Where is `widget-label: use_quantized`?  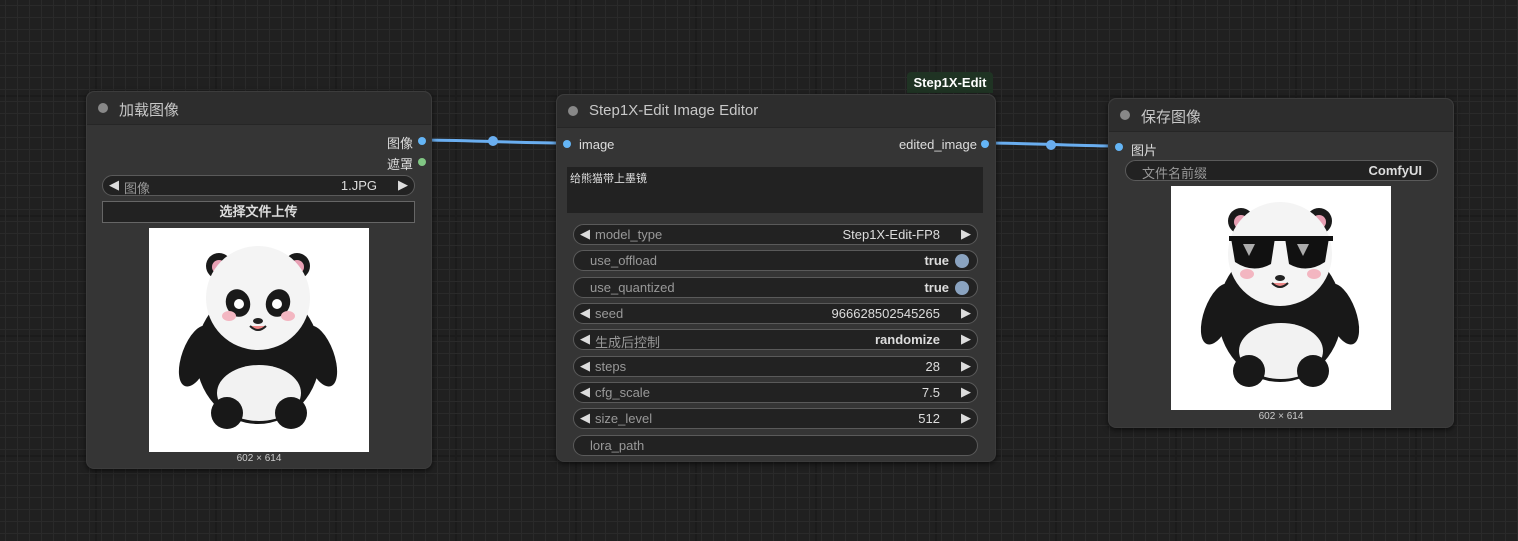
widget-label: use_quantized is located at coordinates (632, 287).